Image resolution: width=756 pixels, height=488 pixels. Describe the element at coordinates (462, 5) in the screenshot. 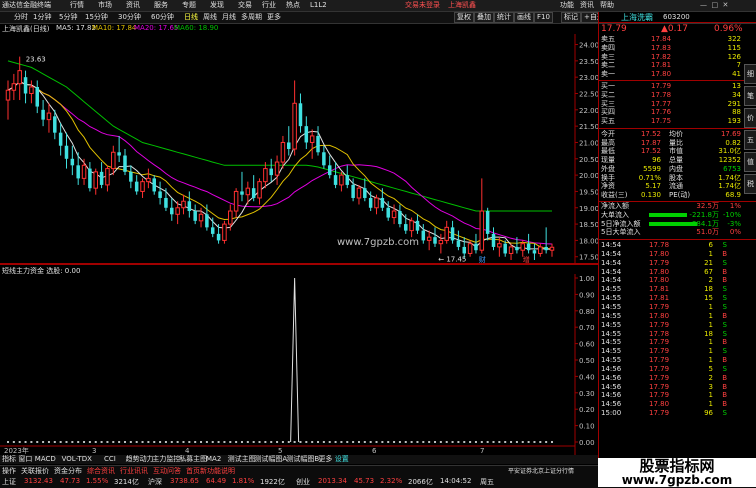

I see `stock-notice: 上海凯鑫` at that location.